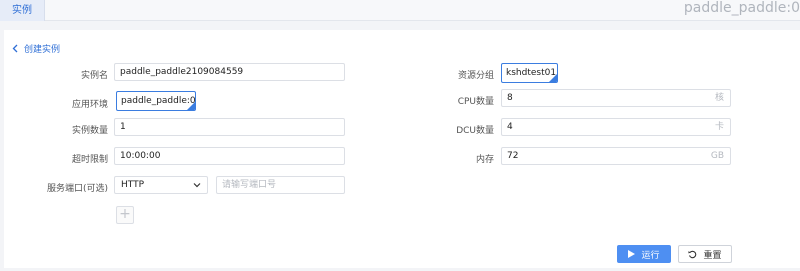  I want to click on chevron-left-icon, so click(15, 48).